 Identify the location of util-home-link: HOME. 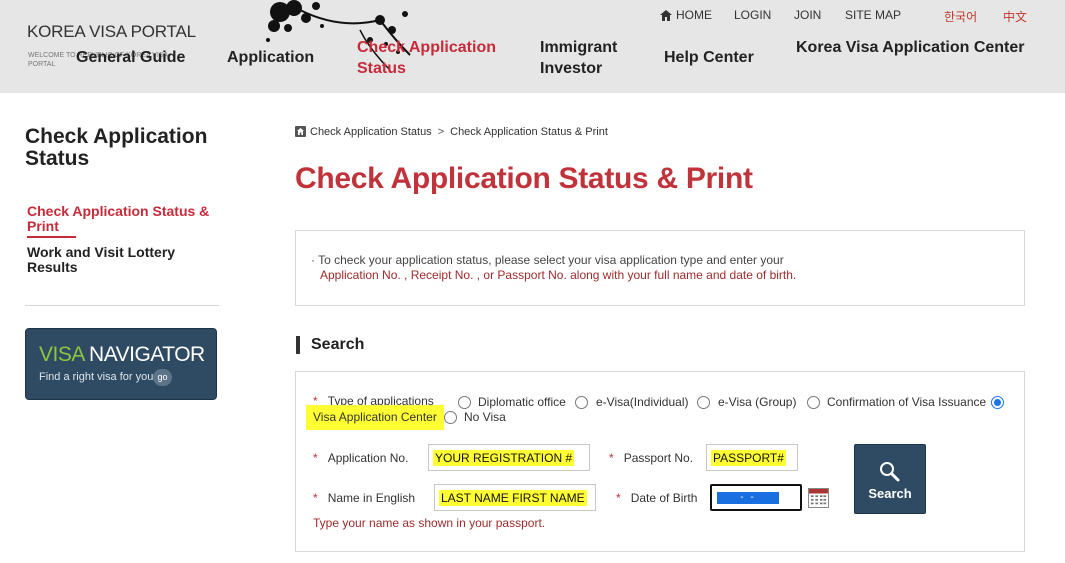
(686, 15).